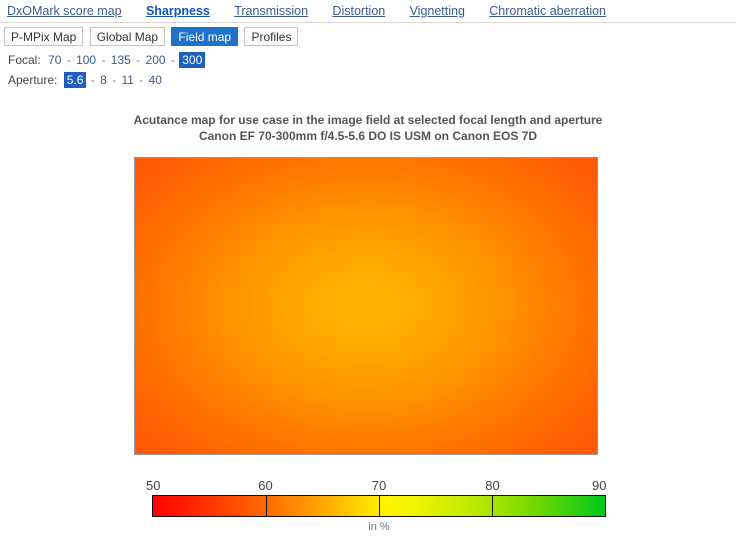  What do you see at coordinates (265, 485) in the screenshot?
I see `legend-tick-60: 60` at bounding box center [265, 485].